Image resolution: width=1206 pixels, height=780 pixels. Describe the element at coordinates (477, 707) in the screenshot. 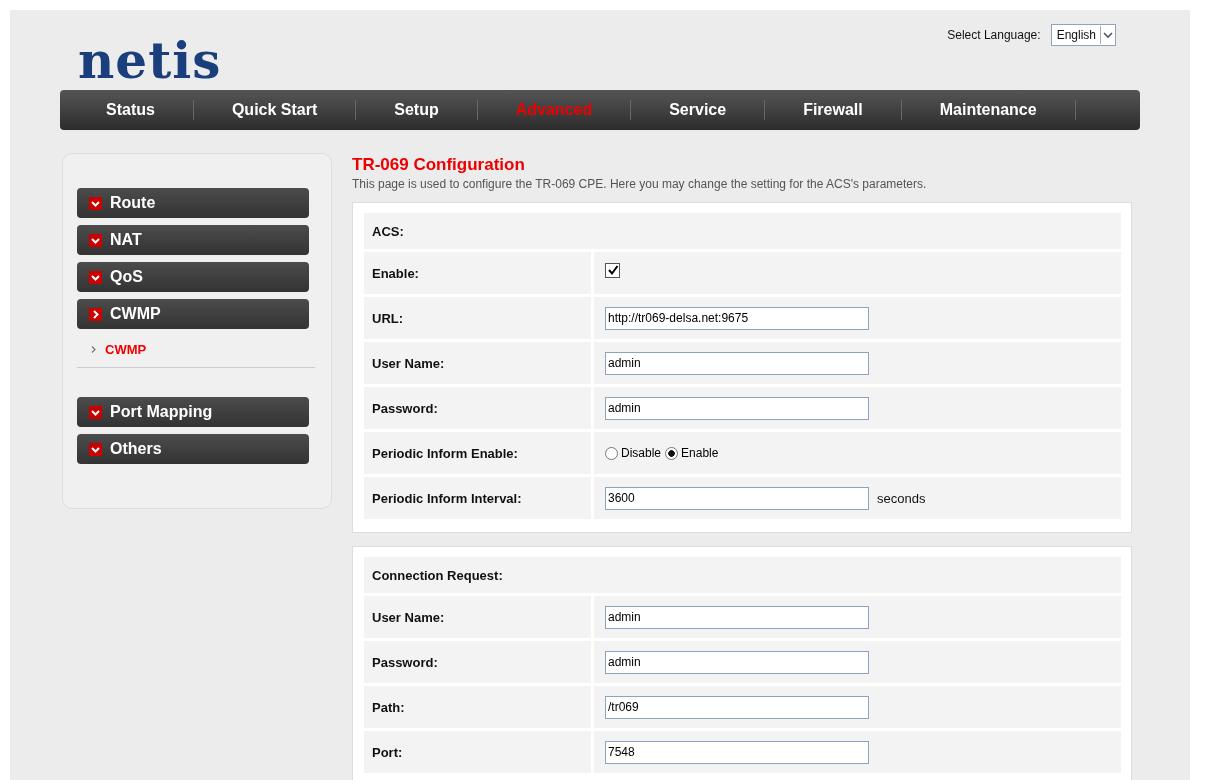

I see `field-label: Path:` at that location.